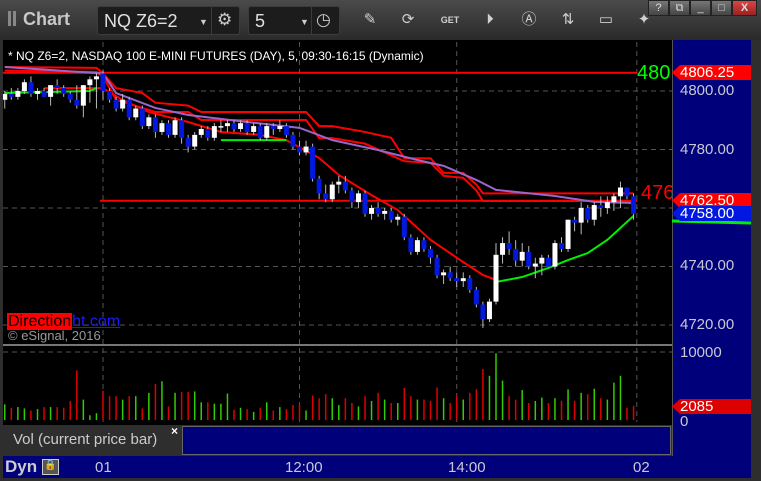 This screenshot has height=481, width=761. What do you see at coordinates (304, 467) in the screenshot?
I see `time-label: 12:00` at bounding box center [304, 467].